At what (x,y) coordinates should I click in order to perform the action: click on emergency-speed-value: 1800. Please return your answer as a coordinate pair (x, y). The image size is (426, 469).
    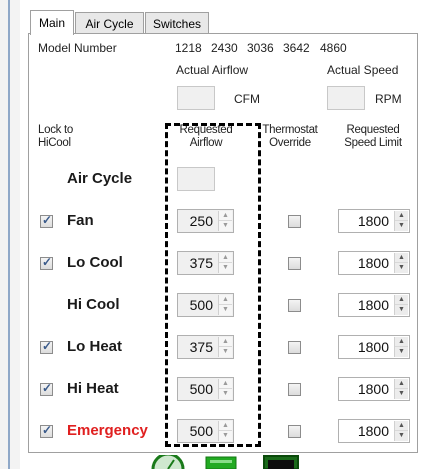
    Looking at the image, I should click on (373, 431).